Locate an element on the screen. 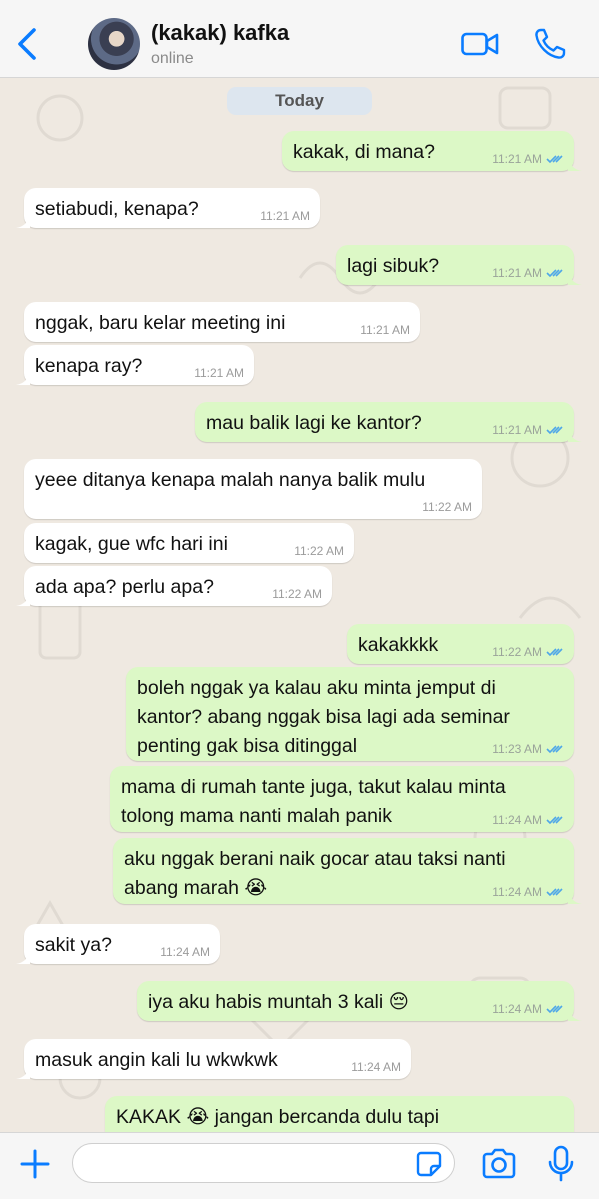 This screenshot has height=1199, width=599. sticker-icon is located at coordinates (429, 1164).